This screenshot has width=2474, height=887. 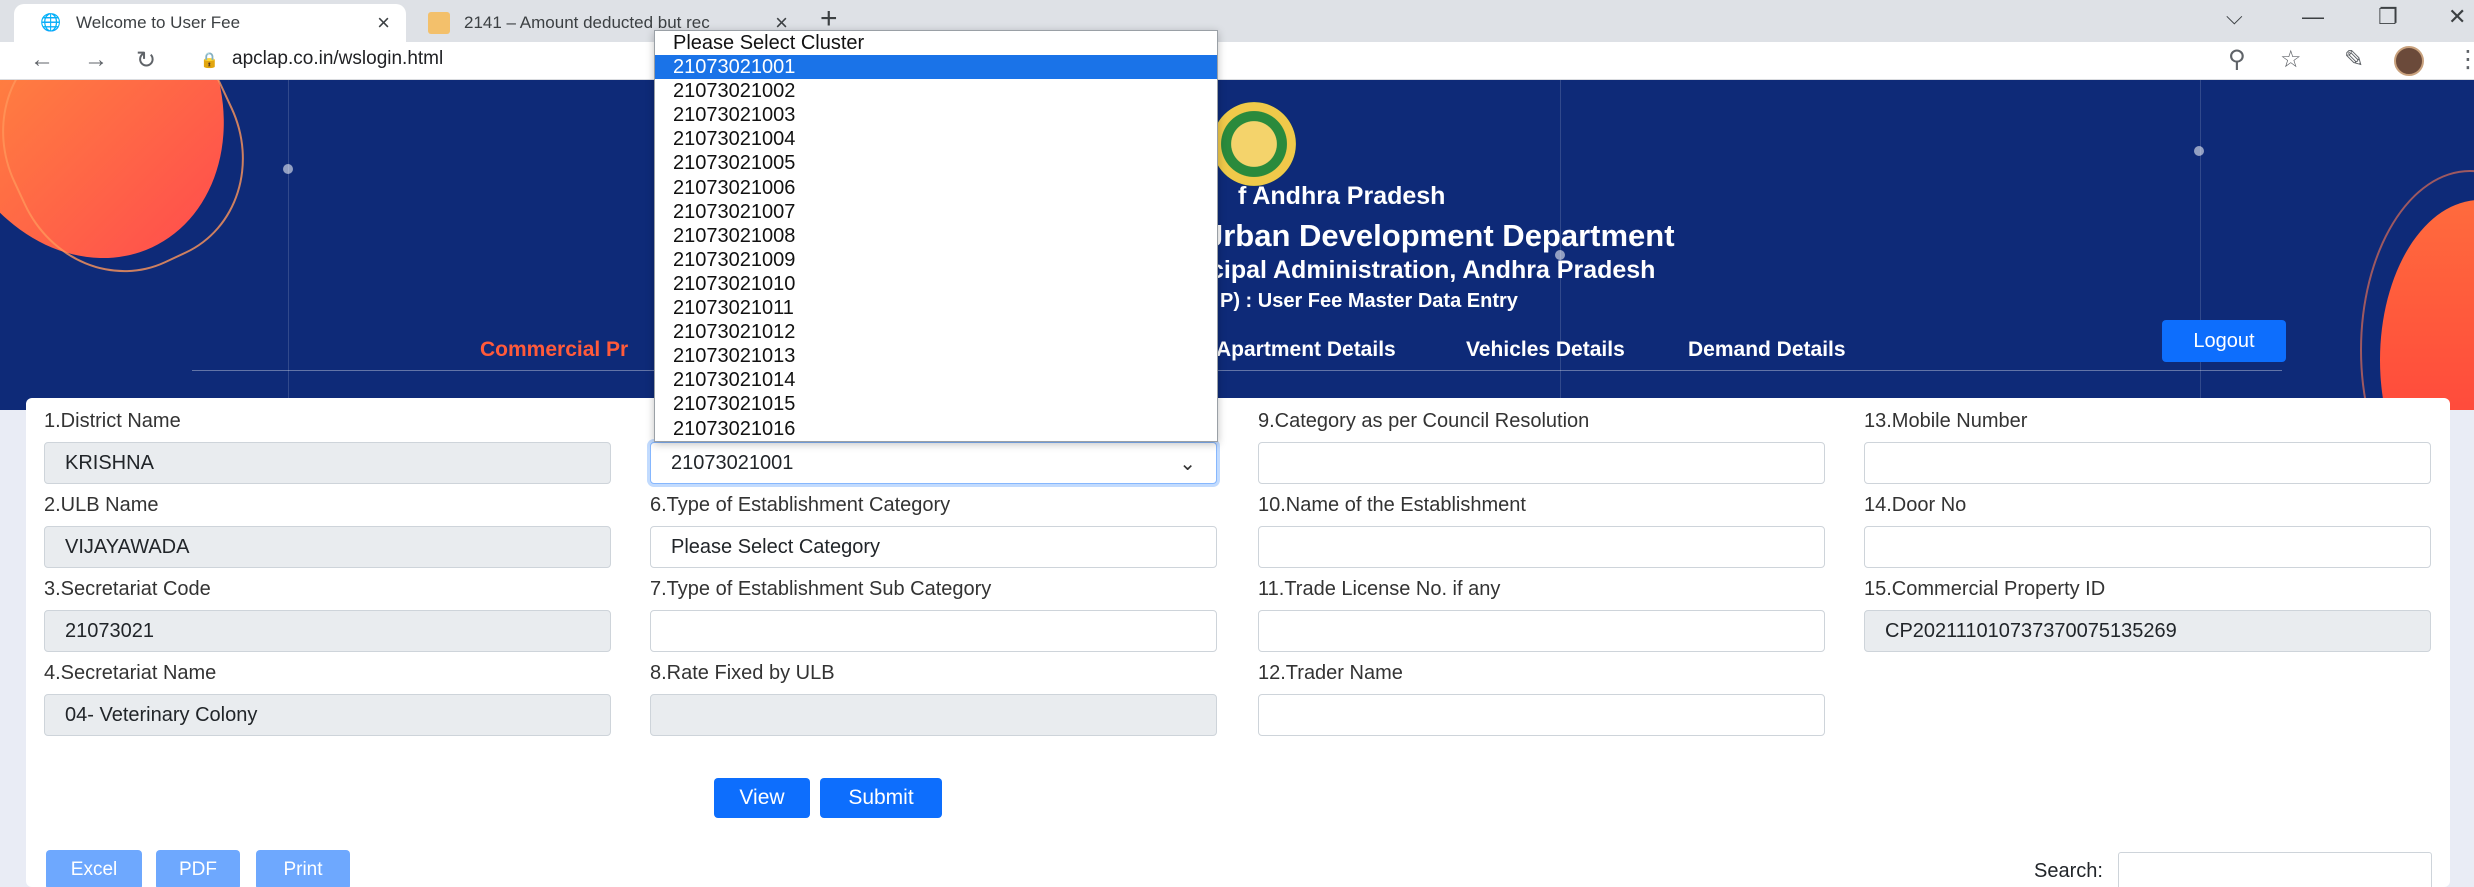 What do you see at coordinates (2291, 59) in the screenshot?
I see `bookmark-star-icon: ☆` at bounding box center [2291, 59].